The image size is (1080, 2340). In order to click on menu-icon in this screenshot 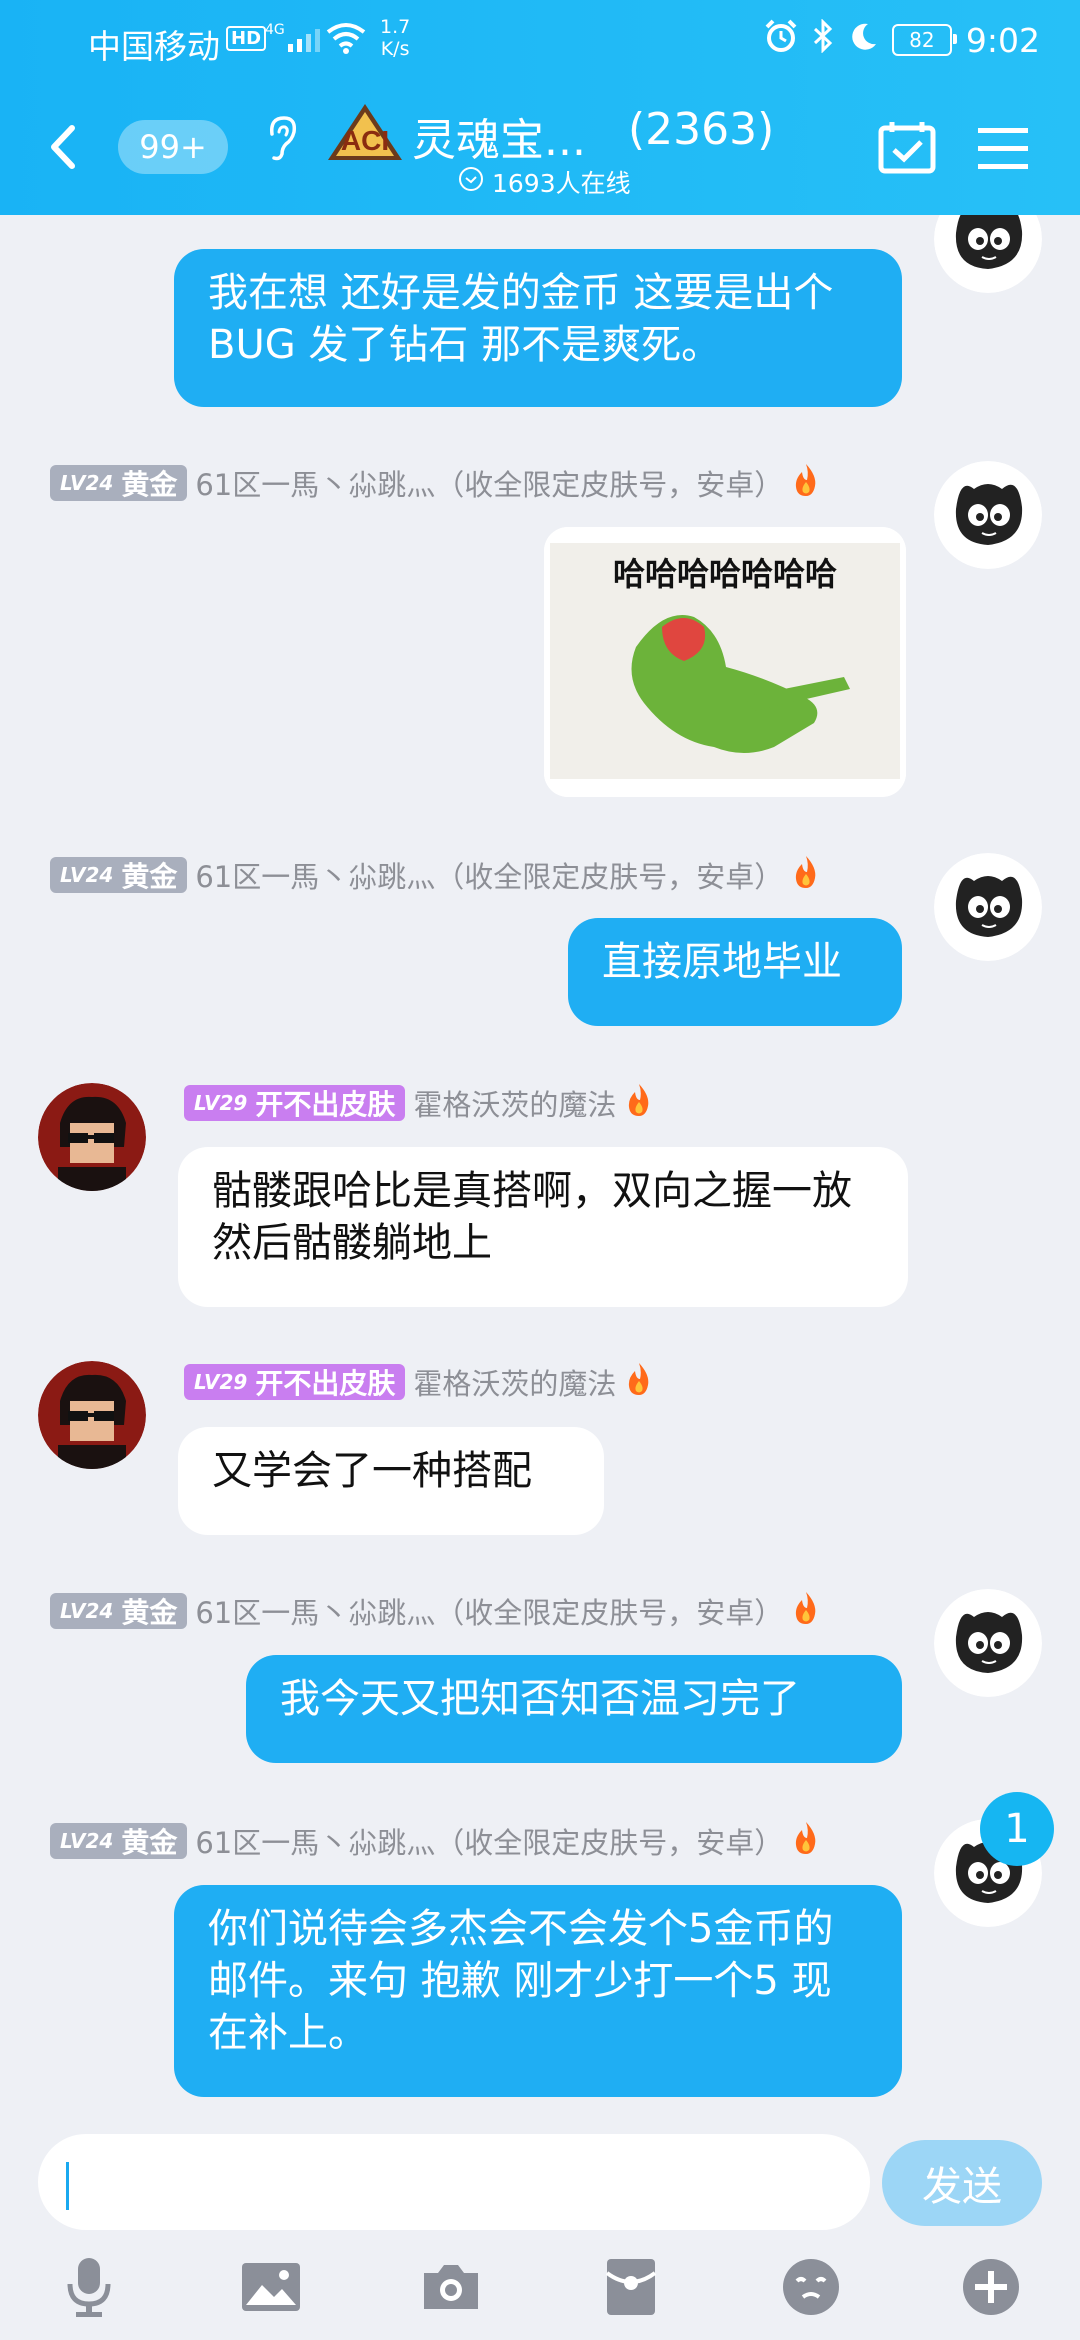, I will do `click(1003, 150)`.